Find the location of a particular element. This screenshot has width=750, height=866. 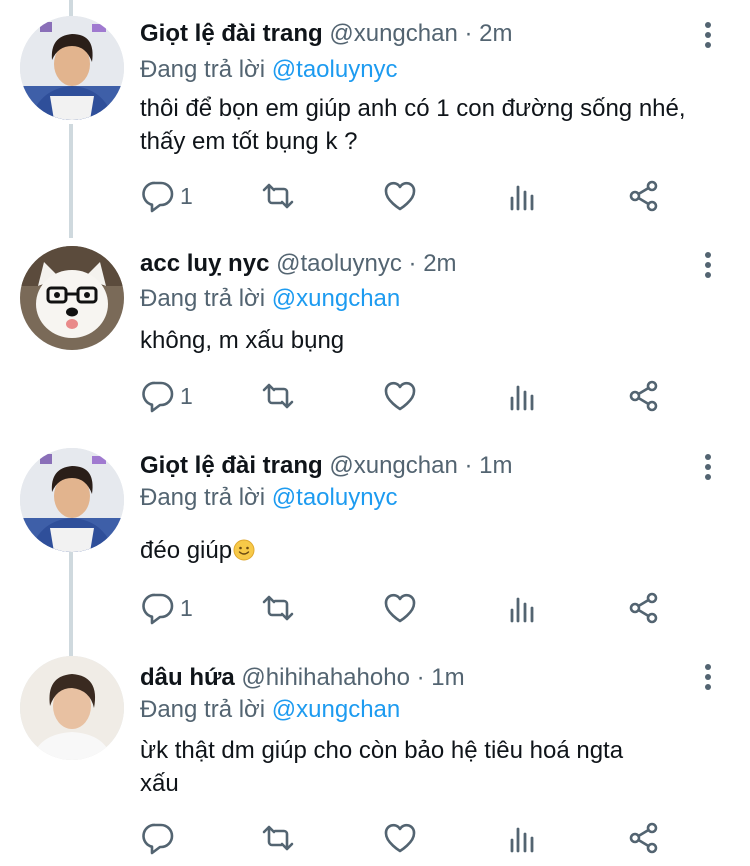

user-handle: @taoluynyc is located at coordinates (339, 263).